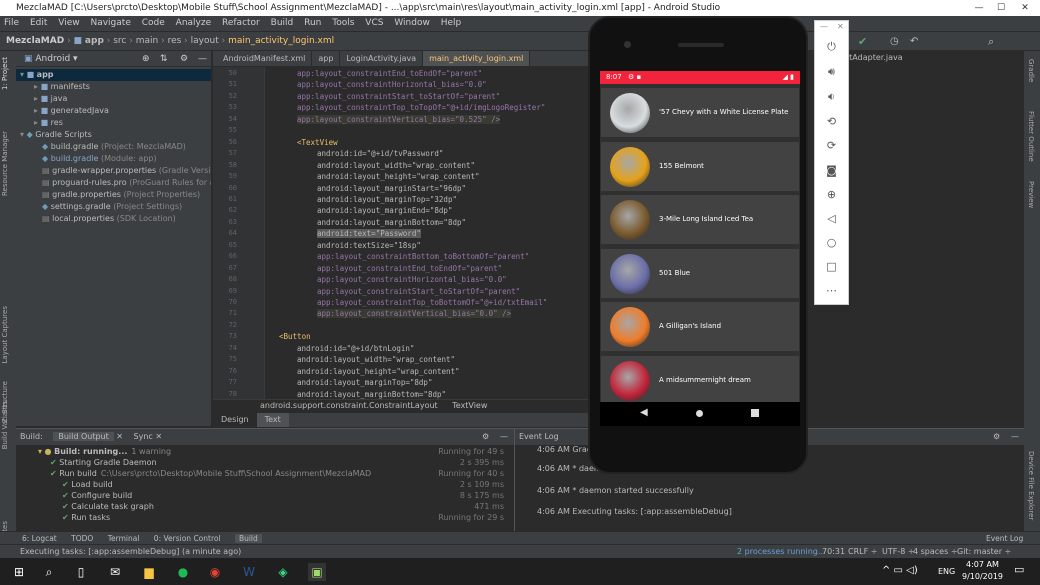 This screenshot has width=1040, height=585. I want to click on build-row: ✔ Run tasks Running for 29 s, so click(273, 517).